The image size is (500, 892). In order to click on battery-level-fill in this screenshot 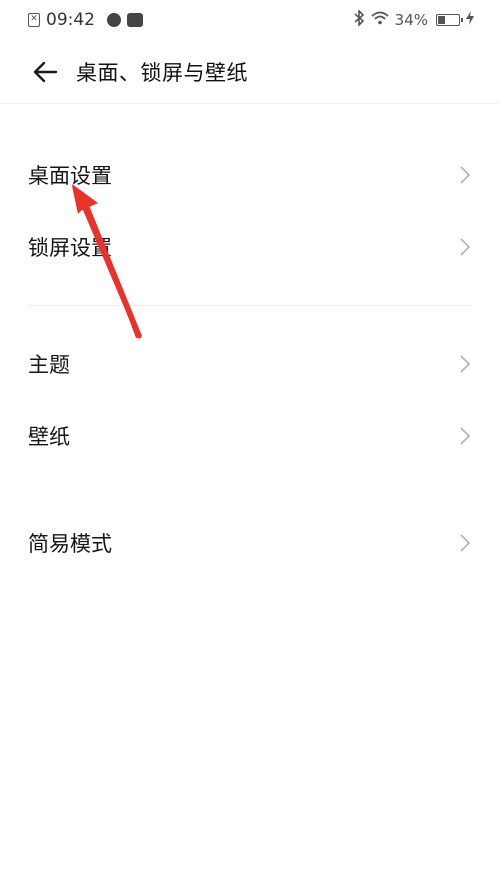, I will do `click(441, 20)`.